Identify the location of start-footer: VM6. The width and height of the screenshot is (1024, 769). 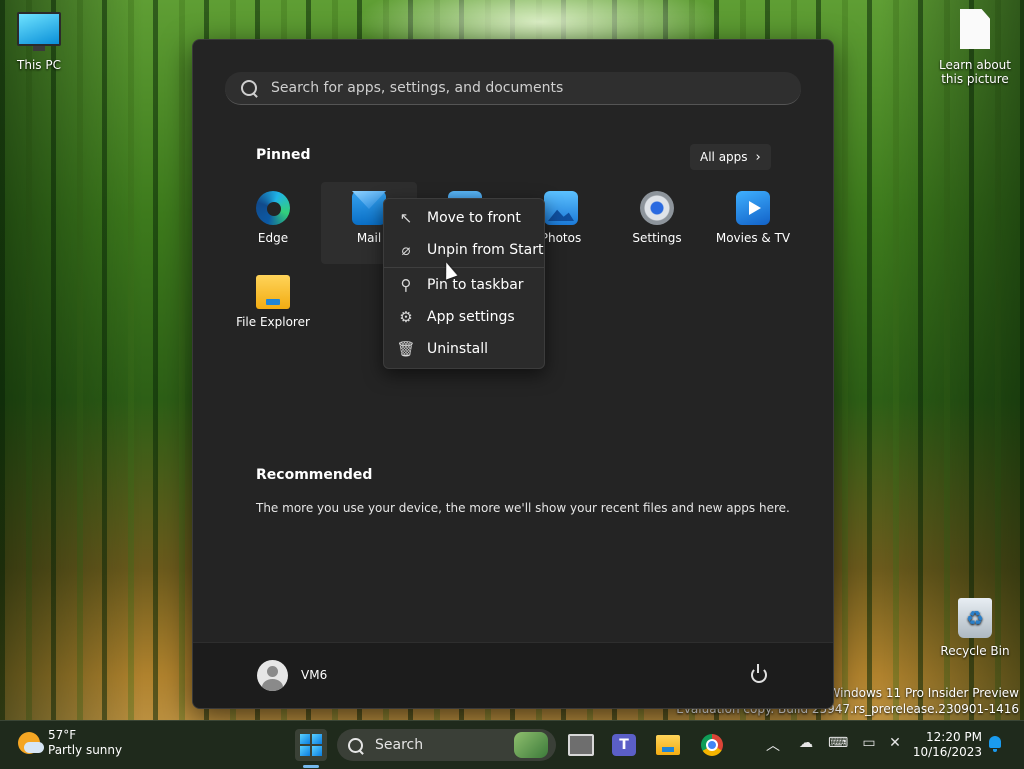
(513, 675).